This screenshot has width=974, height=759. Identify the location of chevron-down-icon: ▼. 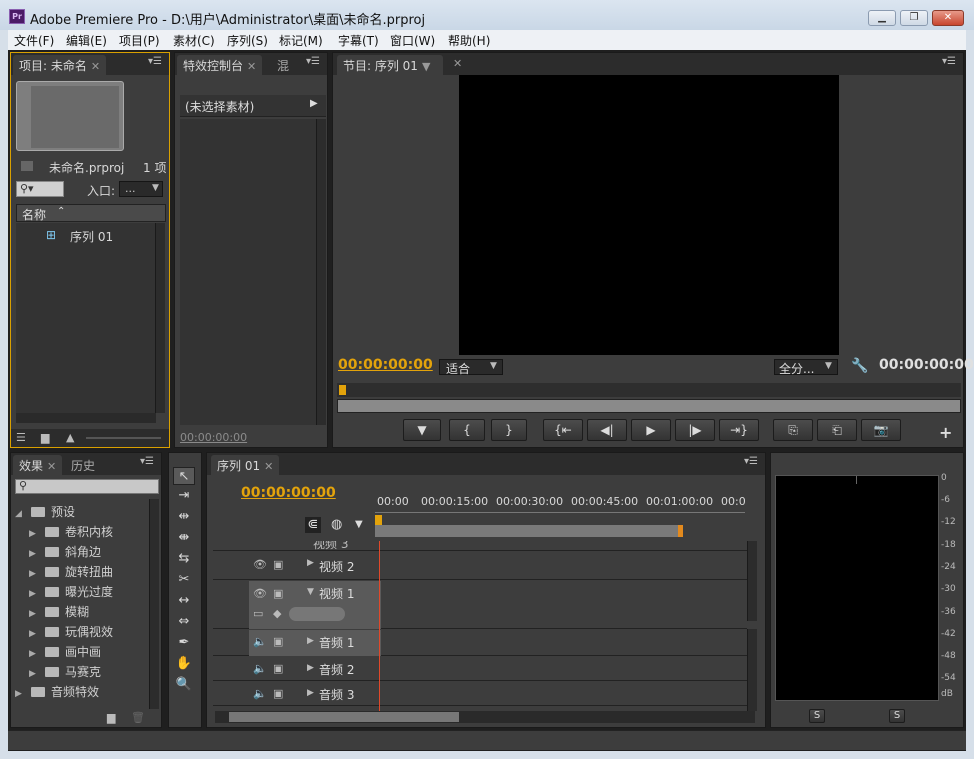
(426, 66).